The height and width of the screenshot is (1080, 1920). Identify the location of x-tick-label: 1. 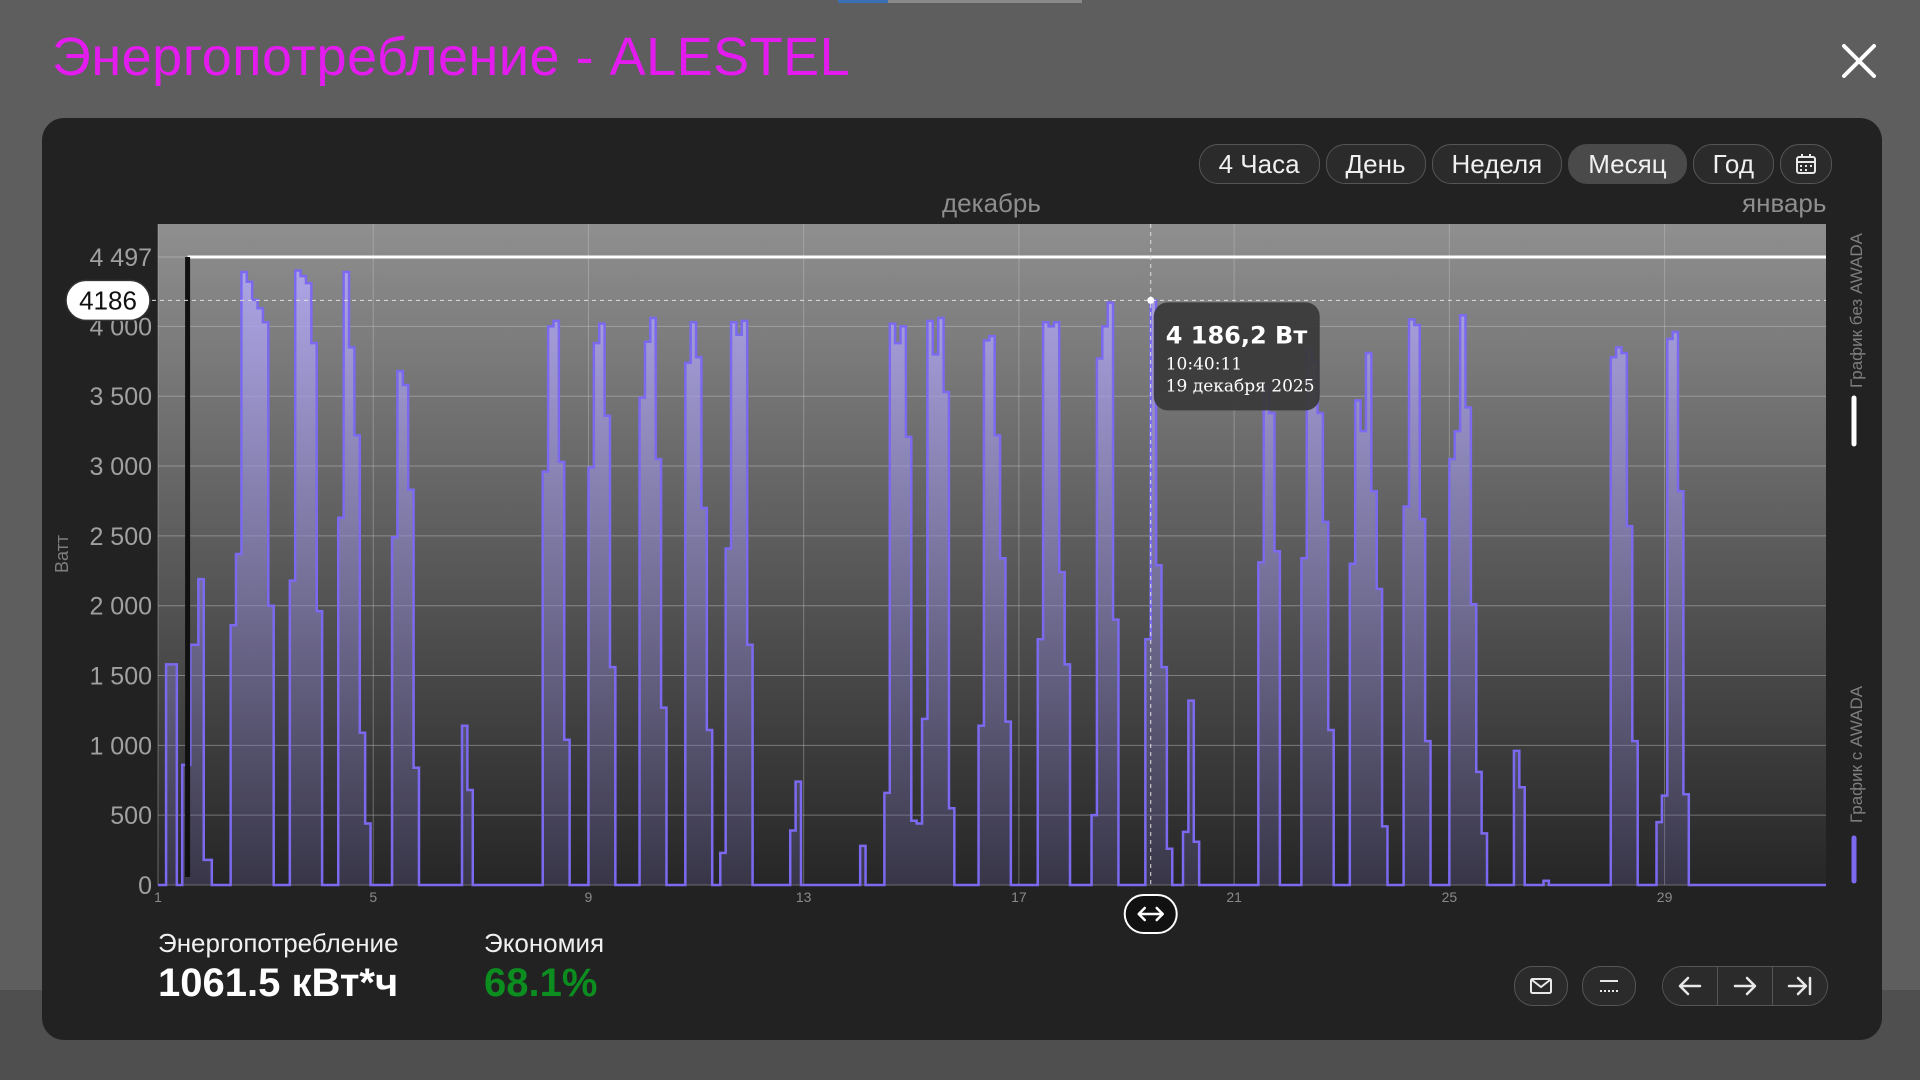
(158, 897).